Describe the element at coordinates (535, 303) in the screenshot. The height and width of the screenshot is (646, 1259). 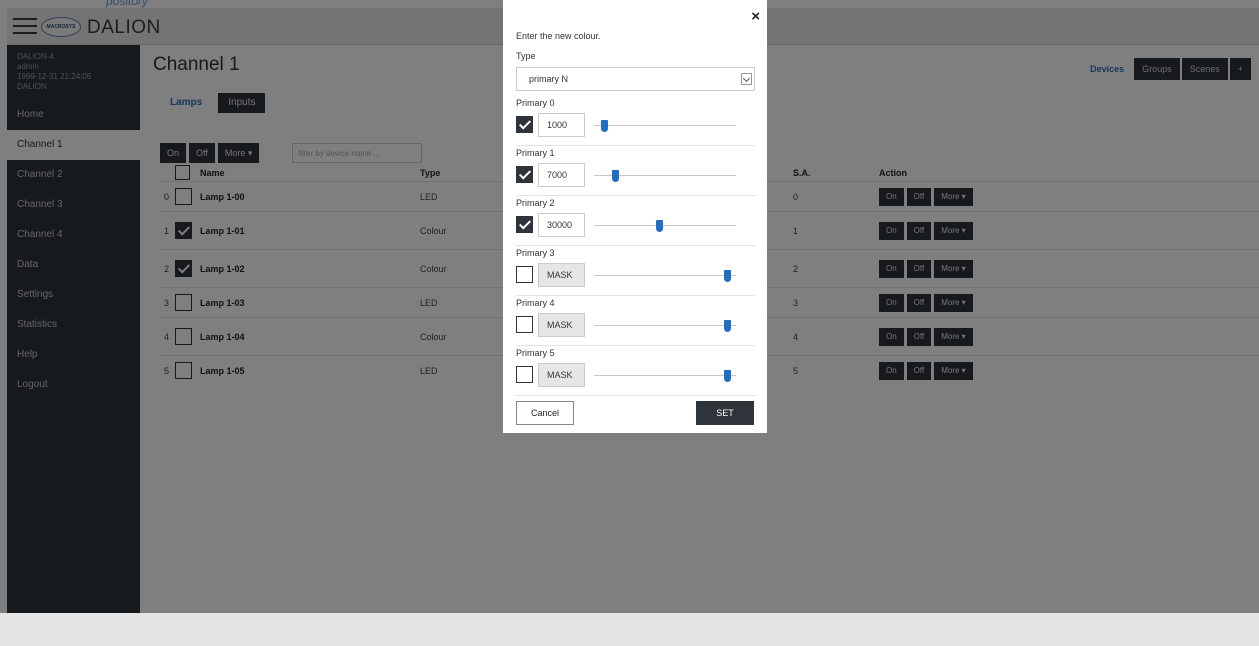
I see `primary-label: Primary 4` at that location.